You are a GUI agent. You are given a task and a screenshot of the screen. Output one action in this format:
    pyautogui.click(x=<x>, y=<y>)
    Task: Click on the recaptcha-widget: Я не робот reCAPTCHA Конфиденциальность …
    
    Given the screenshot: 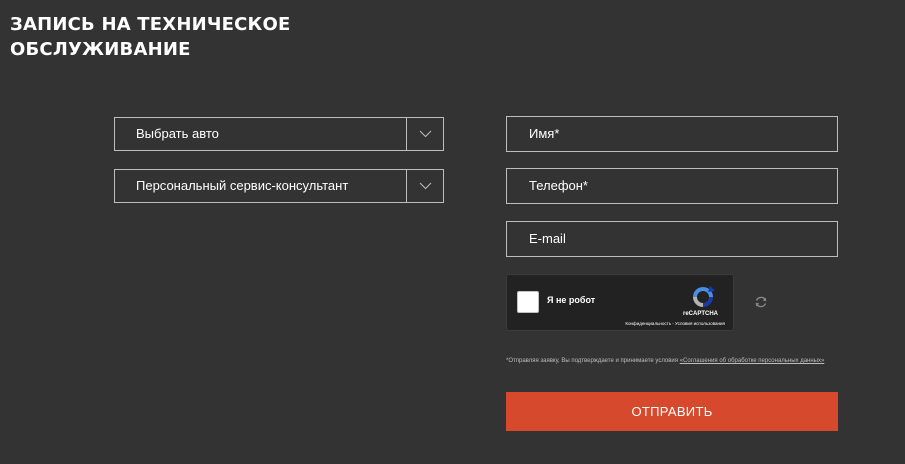 What is the action you would take?
    pyautogui.click(x=620, y=302)
    